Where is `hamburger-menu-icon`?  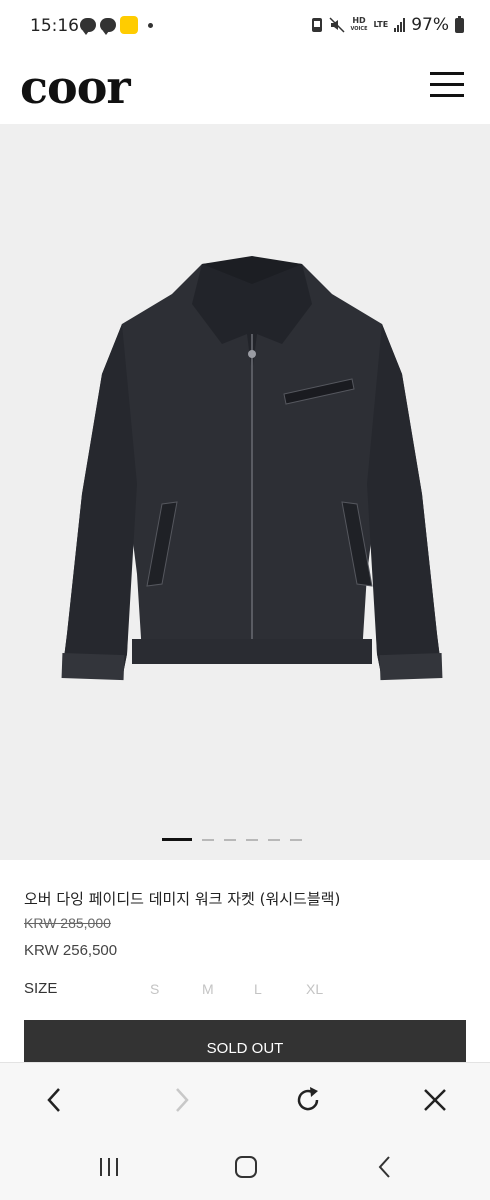
hamburger-menu-icon is located at coordinates (447, 85).